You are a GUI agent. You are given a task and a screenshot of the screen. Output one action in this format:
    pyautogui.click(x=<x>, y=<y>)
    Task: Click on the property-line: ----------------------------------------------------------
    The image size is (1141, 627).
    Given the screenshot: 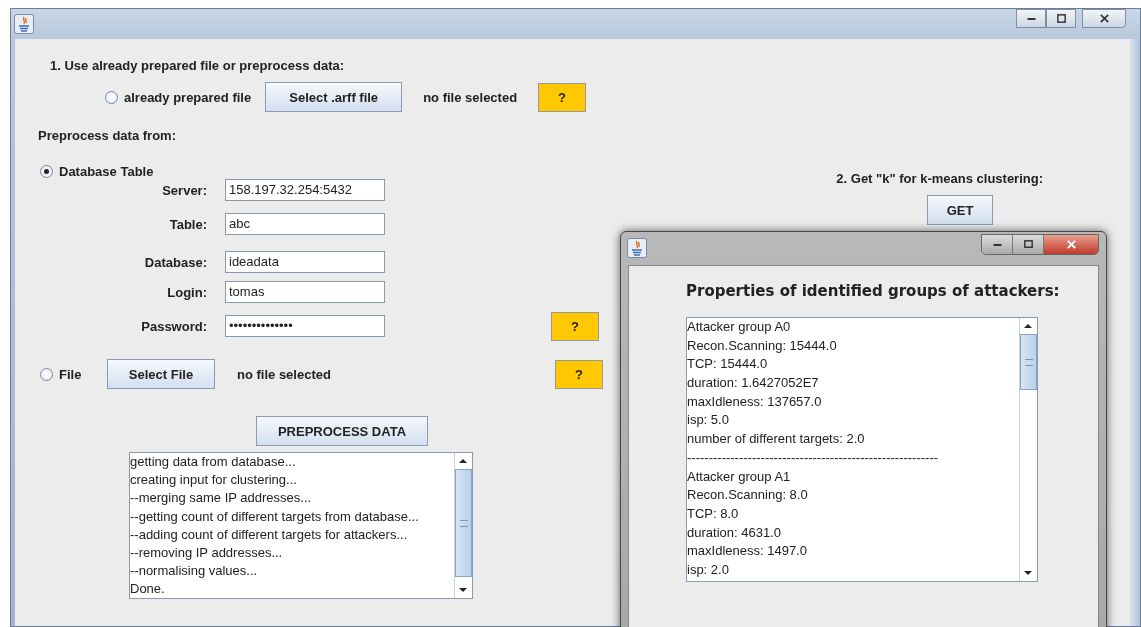 What is the action you would take?
    pyautogui.click(x=813, y=457)
    